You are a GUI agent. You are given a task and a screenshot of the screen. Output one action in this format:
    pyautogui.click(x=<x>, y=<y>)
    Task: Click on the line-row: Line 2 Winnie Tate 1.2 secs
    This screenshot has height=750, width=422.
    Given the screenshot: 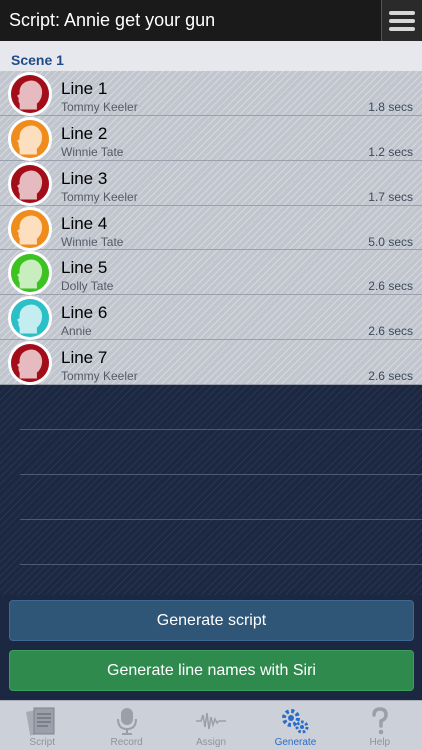 What is the action you would take?
    pyautogui.click(x=211, y=138)
    